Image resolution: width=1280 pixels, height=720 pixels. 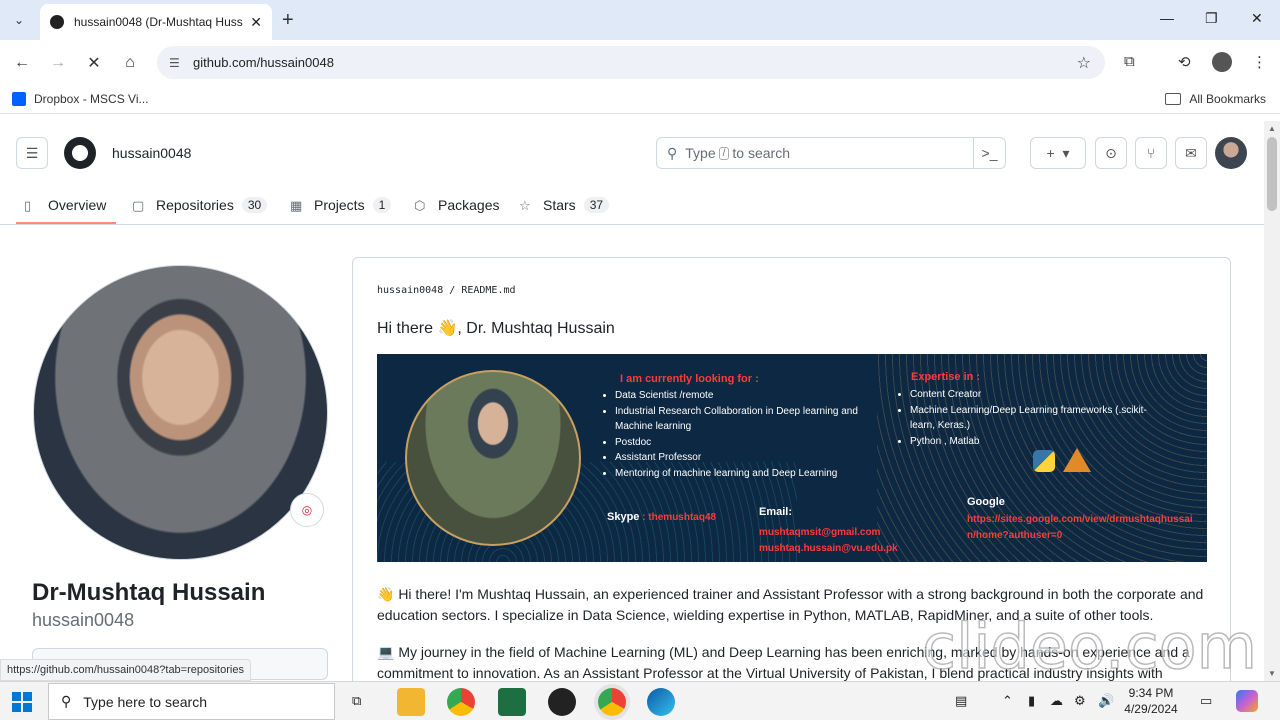 I want to click on chrome-active-icon, so click(x=612, y=702).